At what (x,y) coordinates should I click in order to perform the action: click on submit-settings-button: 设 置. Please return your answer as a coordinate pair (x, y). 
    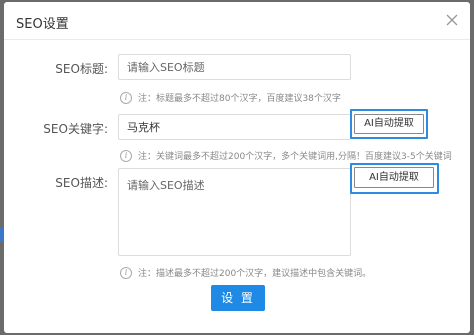
    Looking at the image, I should click on (238, 298).